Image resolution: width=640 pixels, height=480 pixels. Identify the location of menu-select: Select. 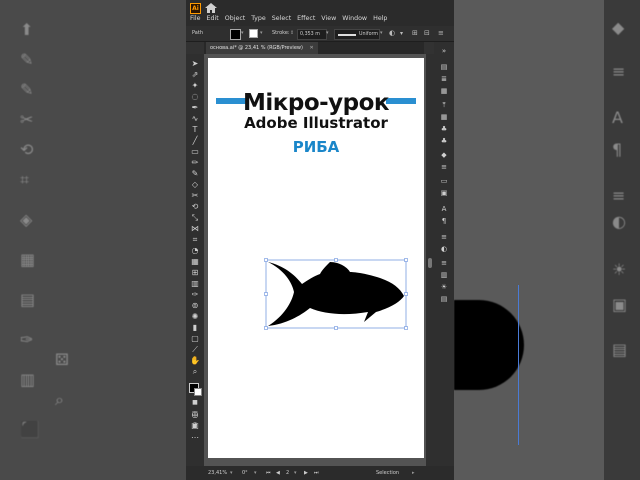
(281, 19).